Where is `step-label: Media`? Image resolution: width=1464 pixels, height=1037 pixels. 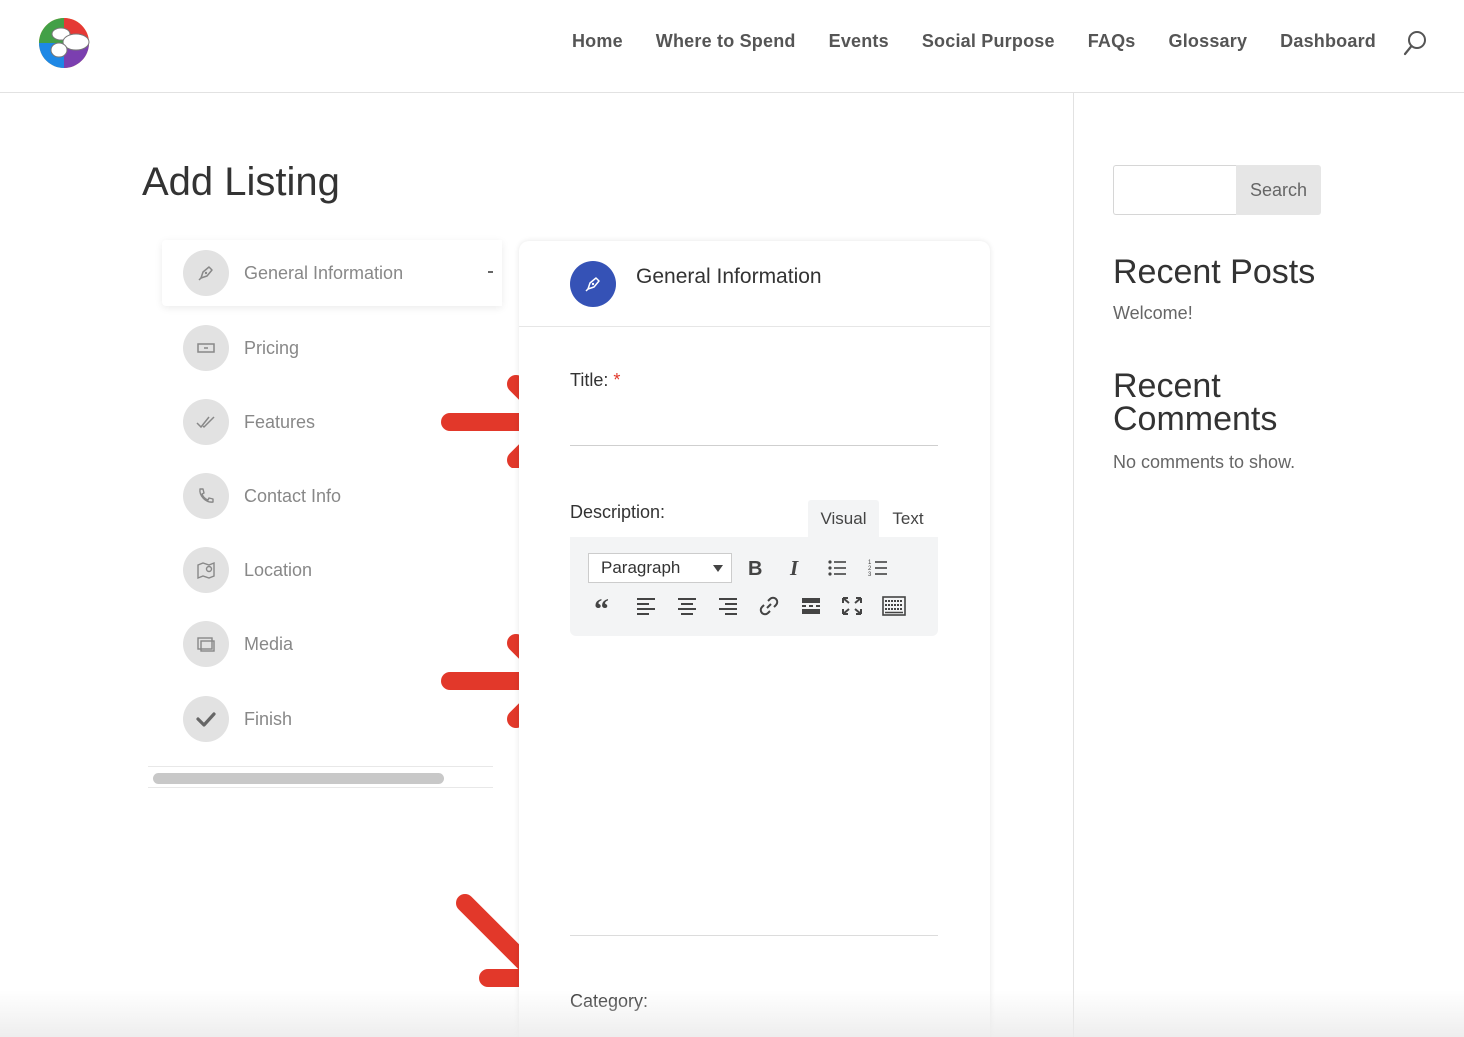 step-label: Media is located at coordinates (269, 643).